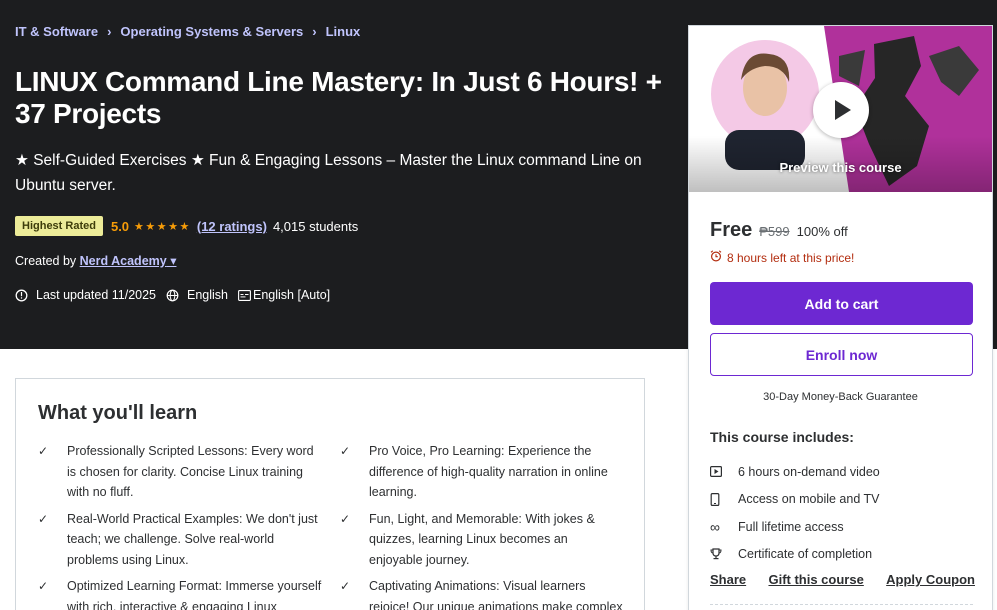  I want to click on course-language: English, so click(208, 295).